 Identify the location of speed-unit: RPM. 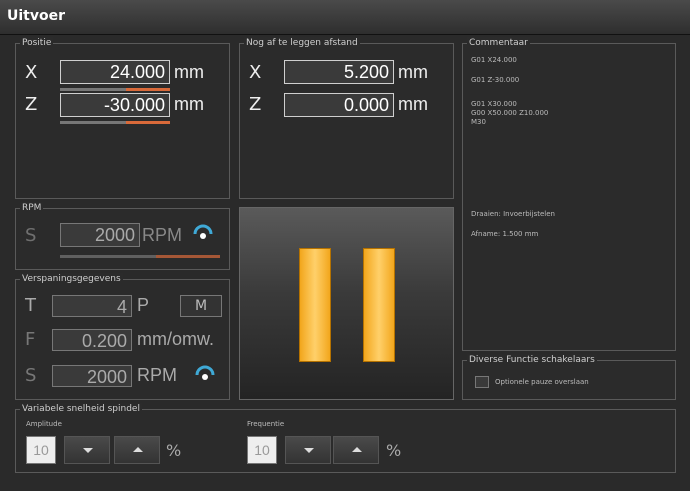
(157, 375).